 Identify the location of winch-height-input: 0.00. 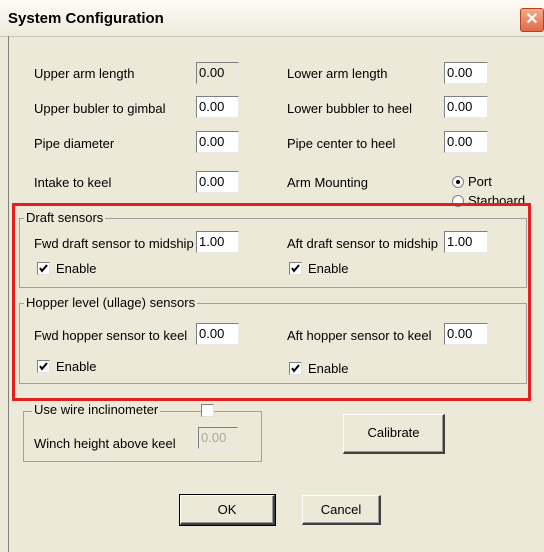
(218, 438).